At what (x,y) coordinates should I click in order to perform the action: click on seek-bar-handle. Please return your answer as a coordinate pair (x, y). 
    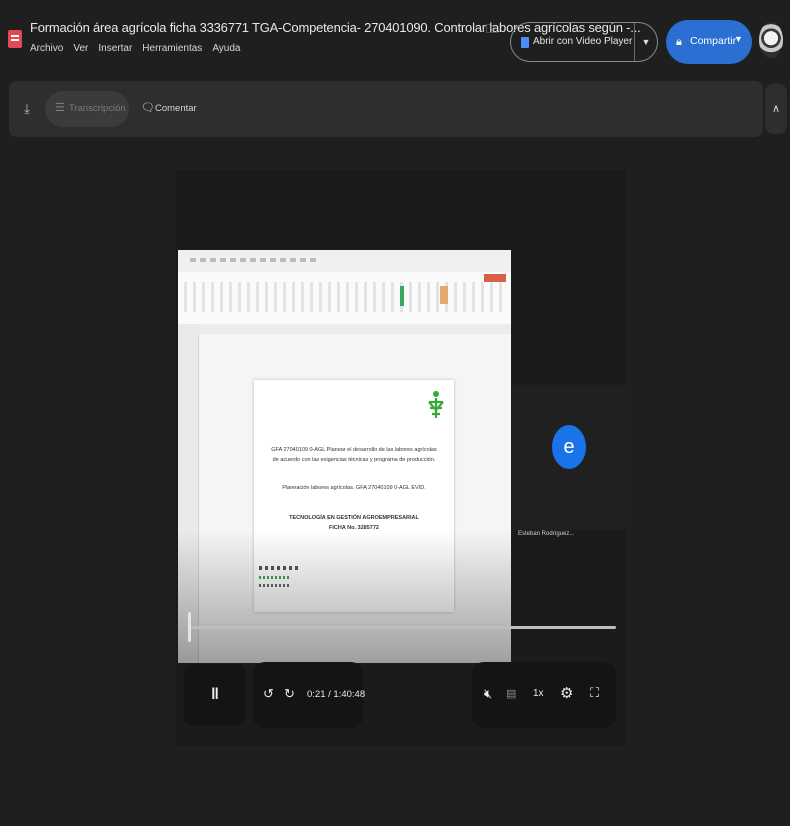
    Looking at the image, I should click on (190, 627).